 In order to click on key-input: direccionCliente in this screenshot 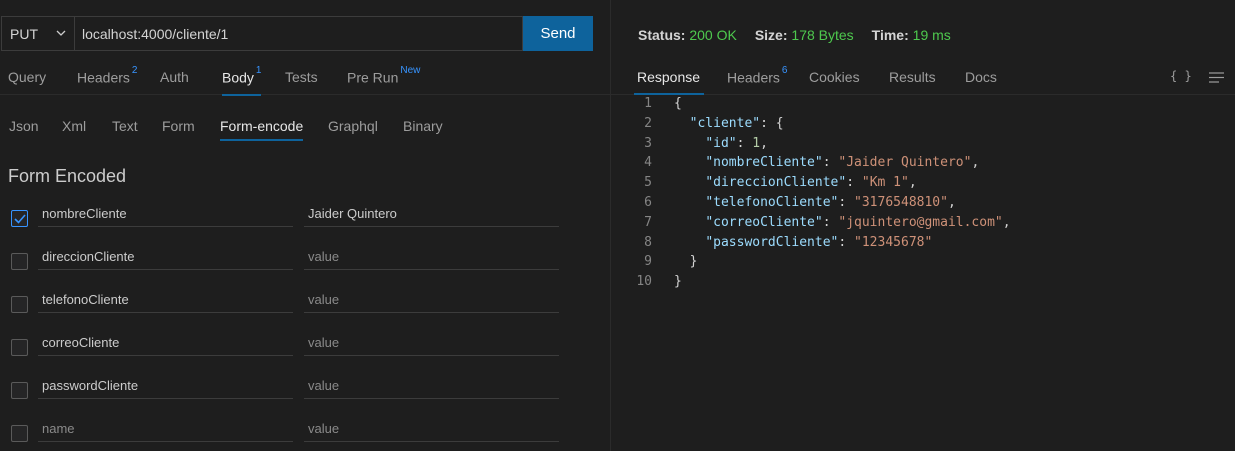, I will do `click(165, 257)`.